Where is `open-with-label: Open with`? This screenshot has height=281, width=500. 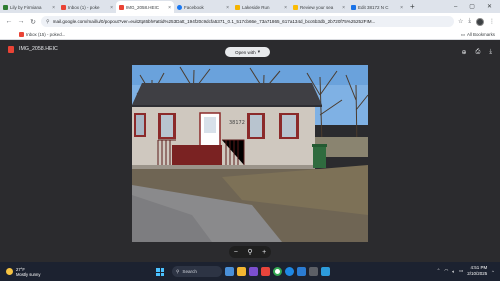
open-with-label: Open with is located at coordinates (245, 52).